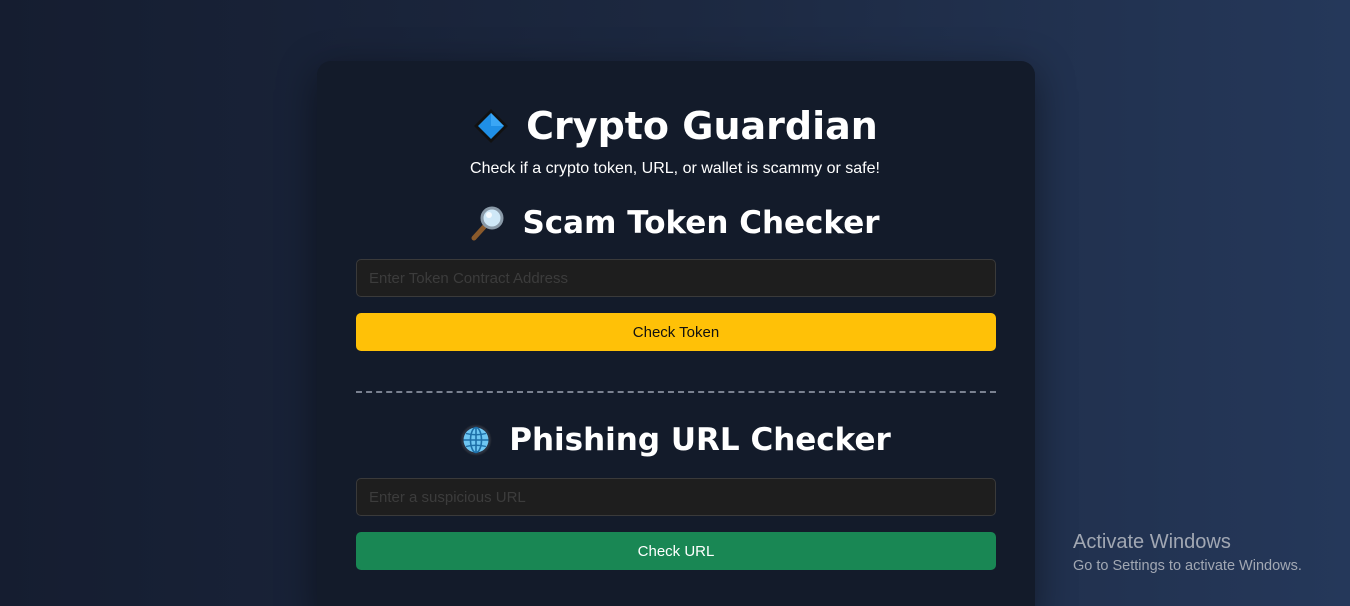 The width and height of the screenshot is (1350, 606). Describe the element at coordinates (676, 278) in the screenshot. I see `token-address-input` at that location.